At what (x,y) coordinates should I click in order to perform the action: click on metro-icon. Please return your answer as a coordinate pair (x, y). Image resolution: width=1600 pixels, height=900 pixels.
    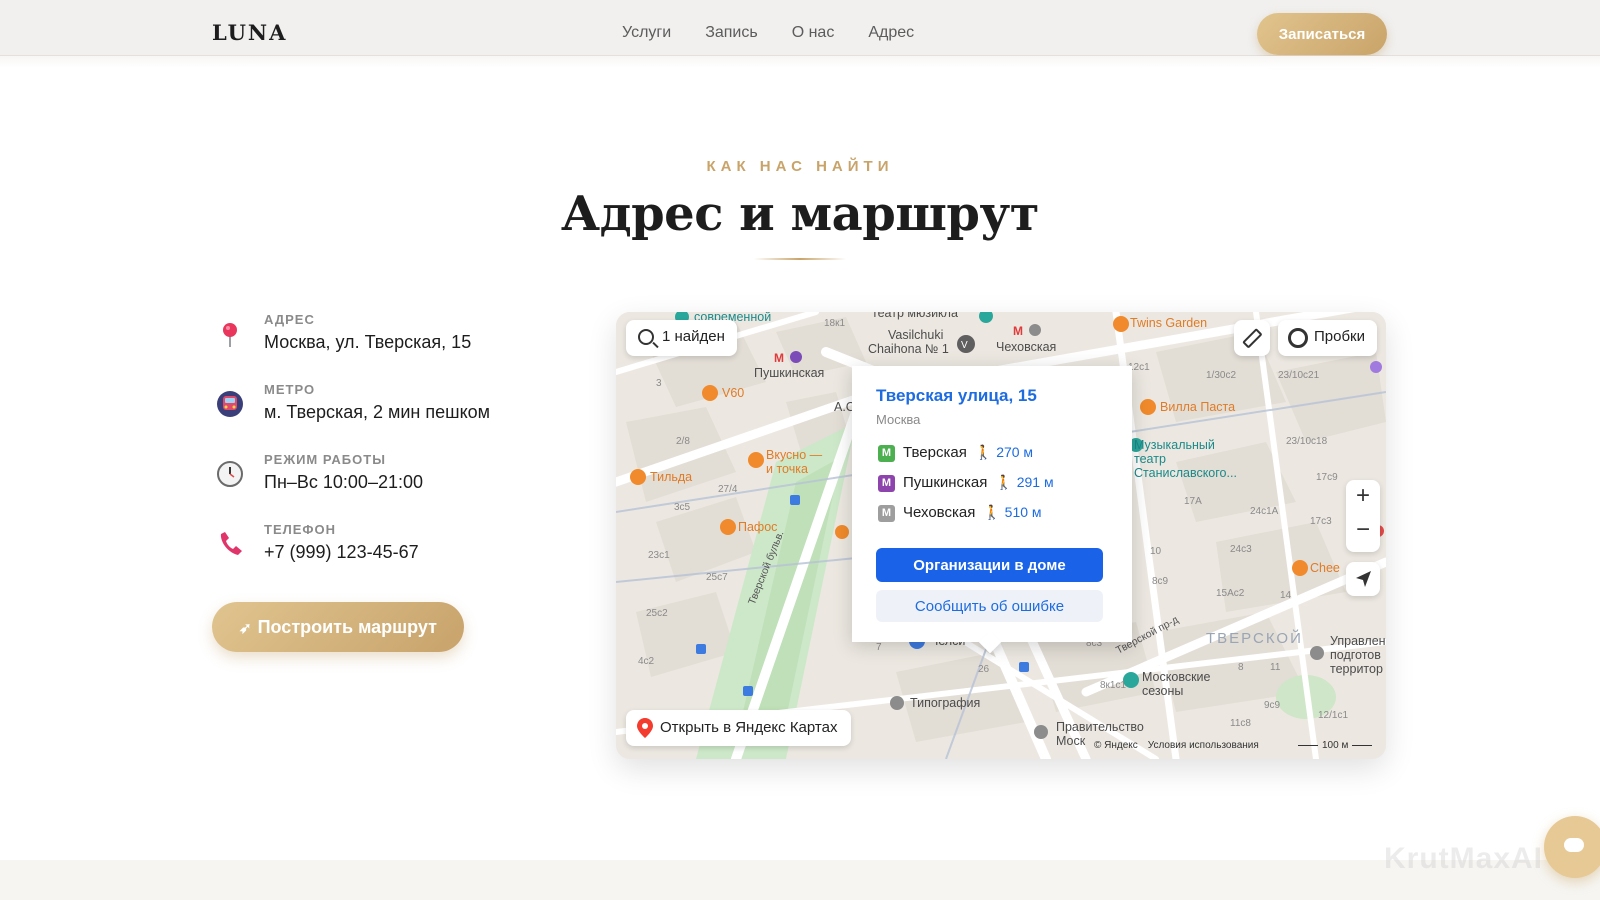
    Looking at the image, I should click on (230, 404).